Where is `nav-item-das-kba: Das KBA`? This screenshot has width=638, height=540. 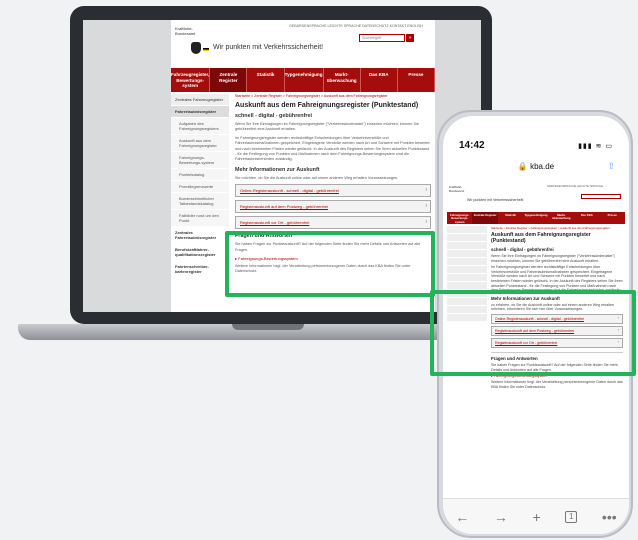 nav-item-das-kba: Das KBA is located at coordinates (379, 80).